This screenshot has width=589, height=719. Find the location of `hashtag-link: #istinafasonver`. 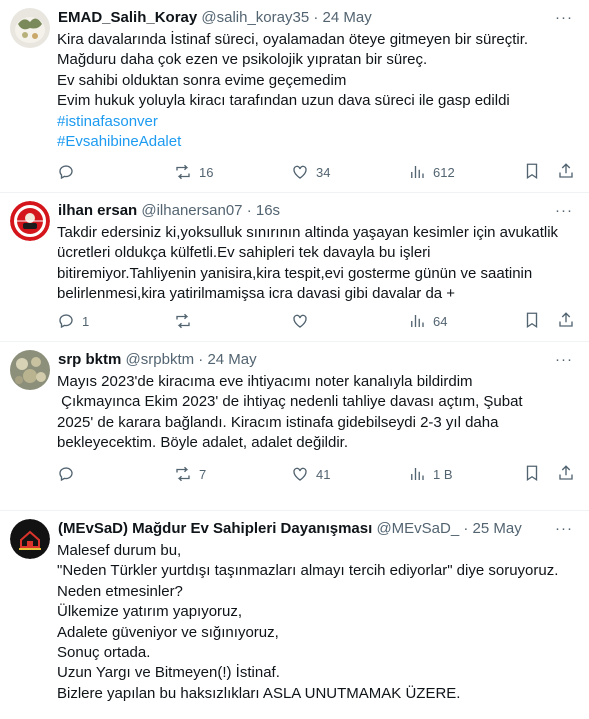

hashtag-link: #istinafasonver is located at coordinates (314, 122).